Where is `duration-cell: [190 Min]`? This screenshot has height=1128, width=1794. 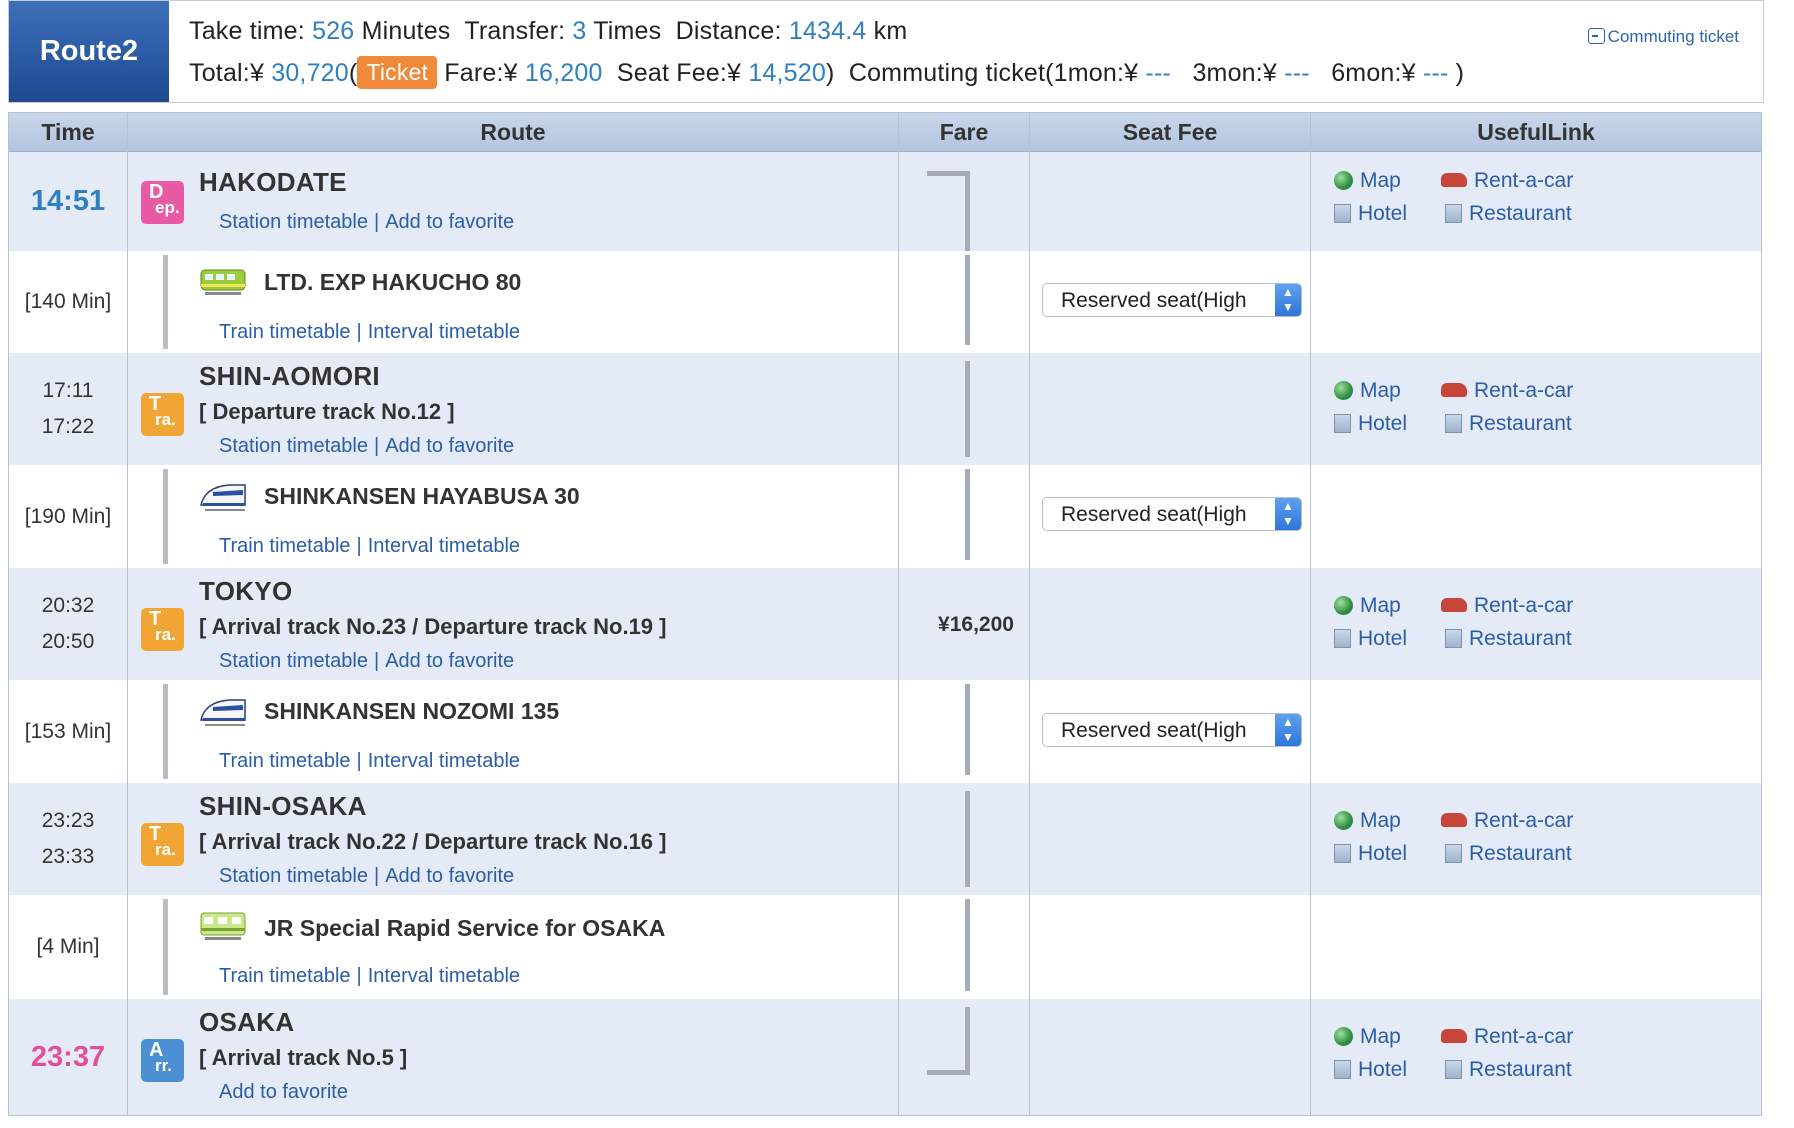 duration-cell: [190 Min] is located at coordinates (68, 516).